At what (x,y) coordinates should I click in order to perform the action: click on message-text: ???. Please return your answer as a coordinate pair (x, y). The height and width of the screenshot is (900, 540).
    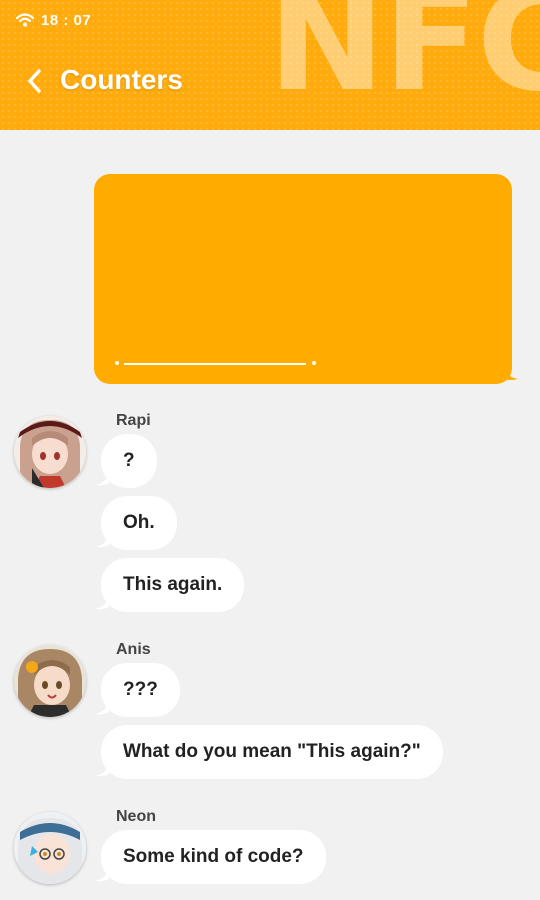
    Looking at the image, I should click on (140, 689).